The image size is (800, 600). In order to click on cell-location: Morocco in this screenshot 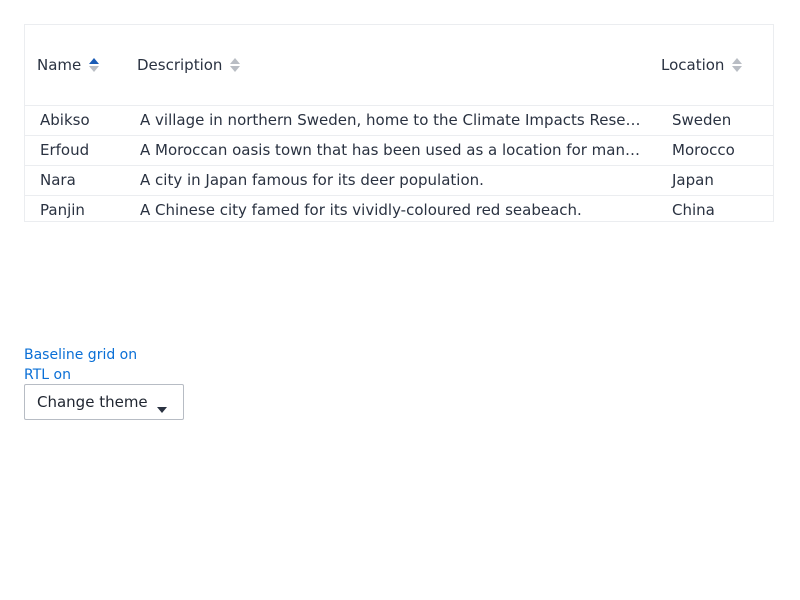, I will do `click(703, 150)`.